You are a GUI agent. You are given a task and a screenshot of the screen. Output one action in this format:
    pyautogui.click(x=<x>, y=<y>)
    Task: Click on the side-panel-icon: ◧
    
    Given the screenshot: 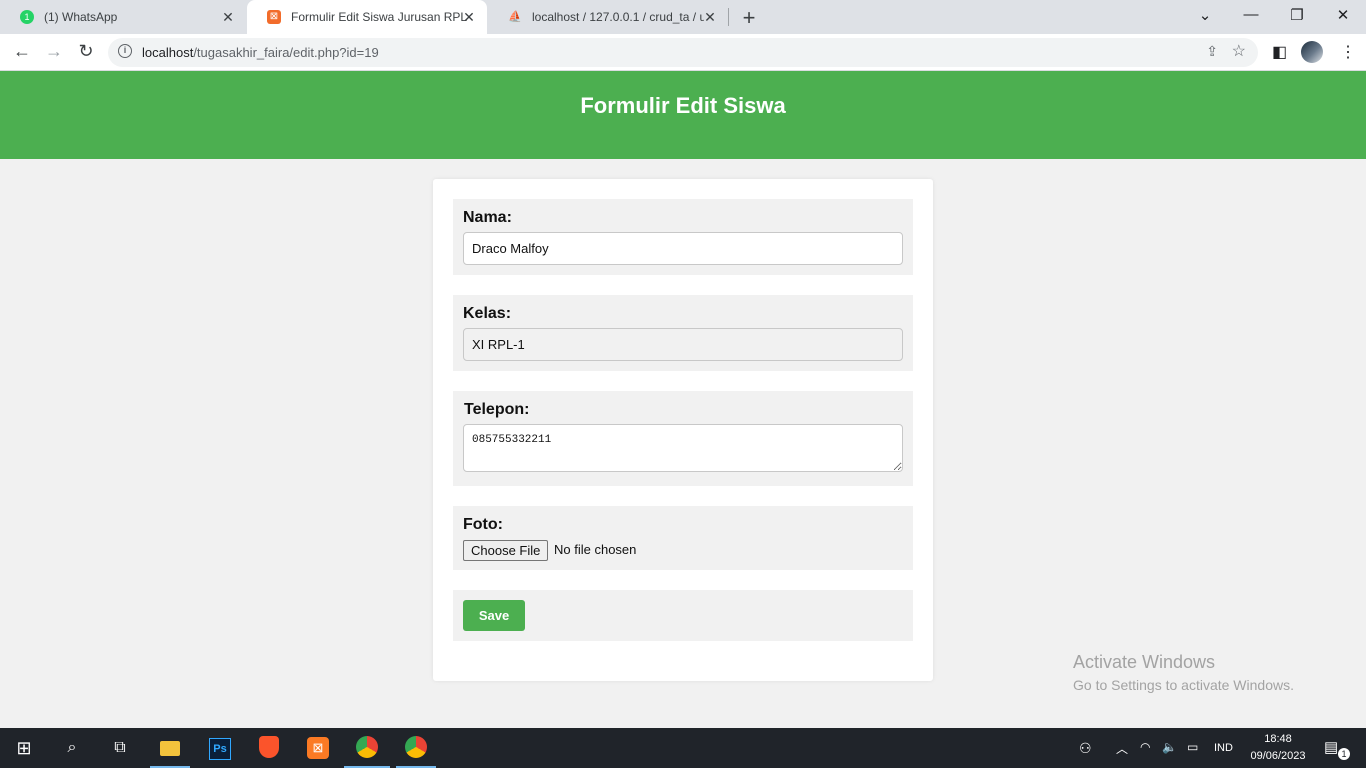 What is the action you would take?
    pyautogui.click(x=1279, y=52)
    